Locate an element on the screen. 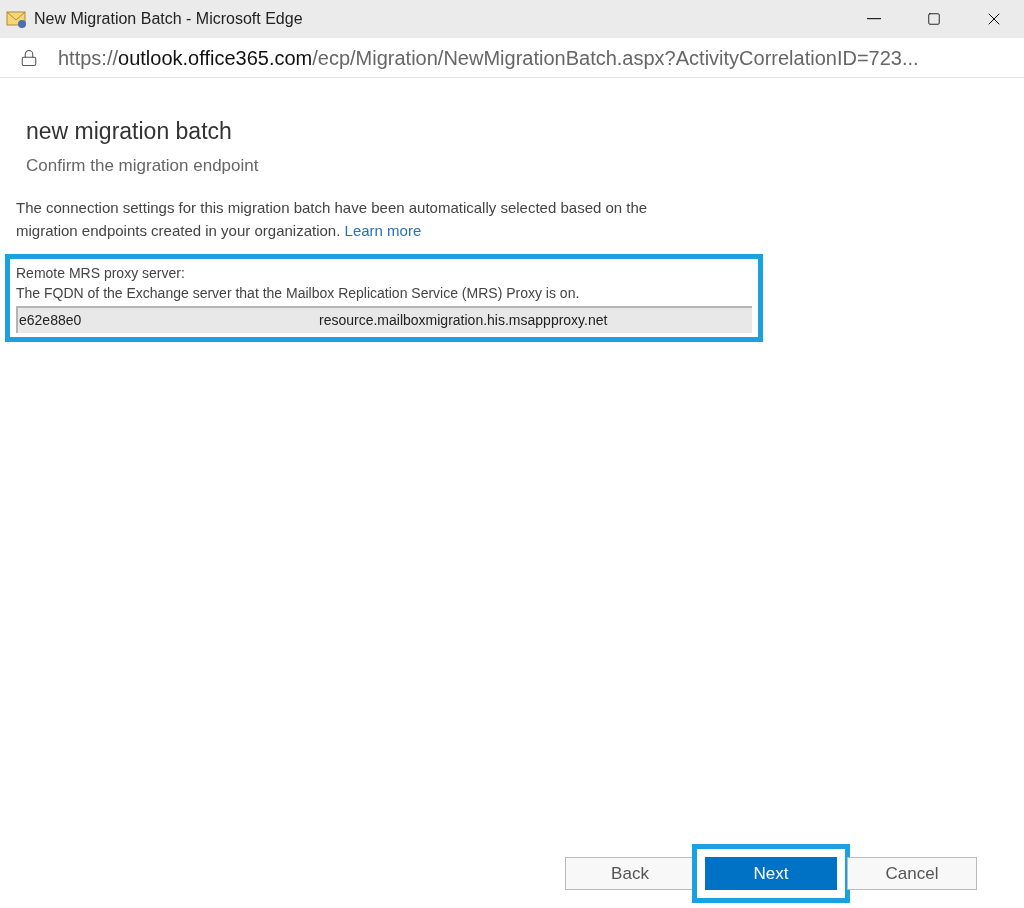  server-field: e62e88e0 resource.mailboxmigration.his.msappproxy.net is located at coordinates (384, 319).